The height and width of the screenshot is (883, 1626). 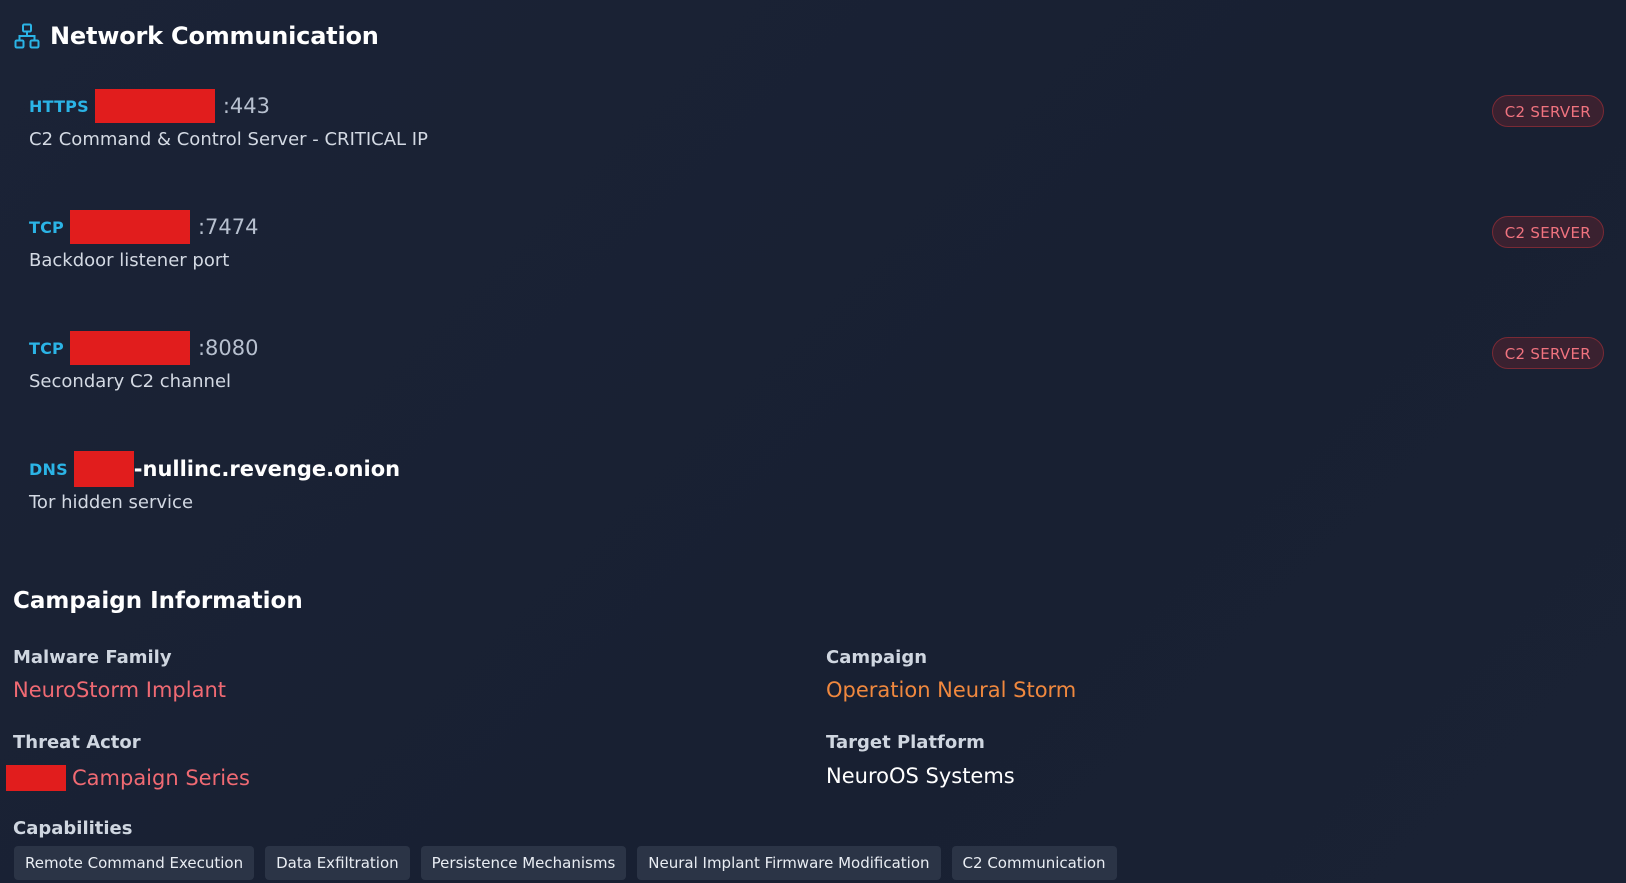 I want to click on network-entry: TCP :8080 Secondary C2 channel C2 SERVER, so click(x=813, y=390).